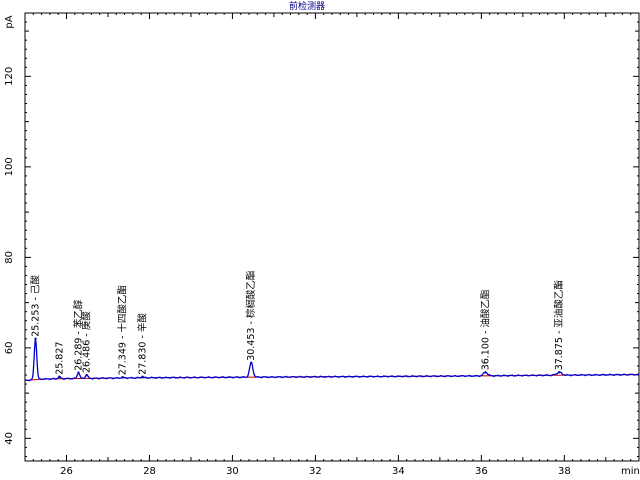 Image resolution: width=640 pixels, height=480 pixels. Describe the element at coordinates (149, 471) in the screenshot. I see `x-tick-label: 28` at that location.